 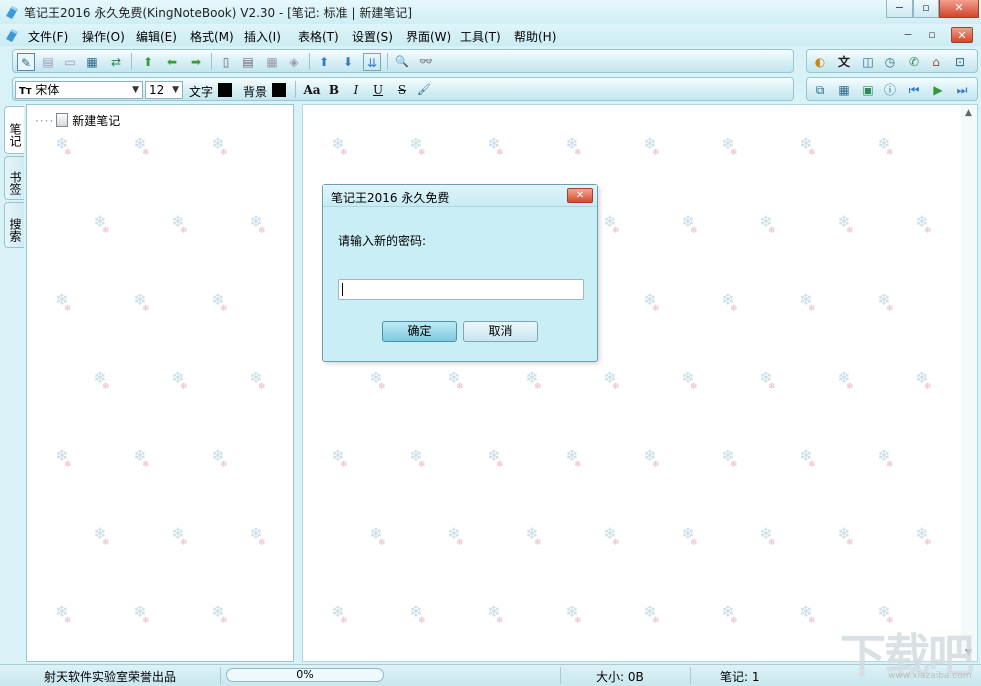 I want to click on font-name-combo: TT 宋体 ▼, so click(x=79, y=90).